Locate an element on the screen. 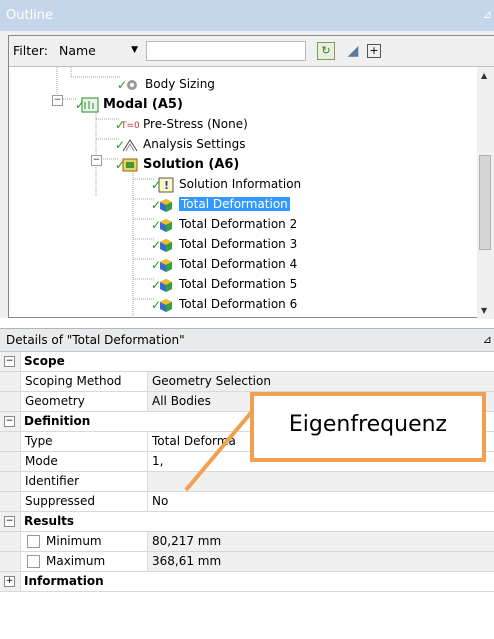 The image size is (494, 639). tree-item-total-deformation-4: ✓ Total Deformation 4 is located at coordinates (224, 264).